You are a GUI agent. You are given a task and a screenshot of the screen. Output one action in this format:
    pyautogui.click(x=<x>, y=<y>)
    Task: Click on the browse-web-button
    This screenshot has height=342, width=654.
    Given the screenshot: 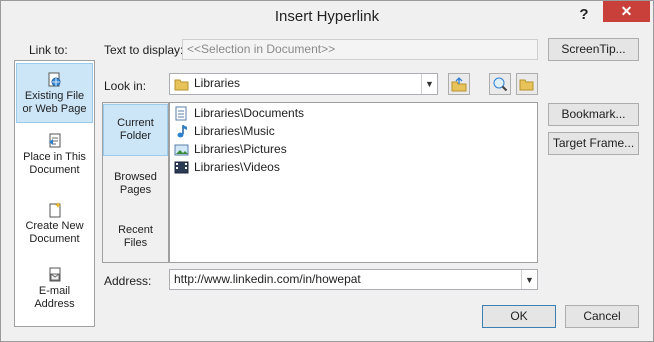 What is the action you would take?
    pyautogui.click(x=500, y=84)
    